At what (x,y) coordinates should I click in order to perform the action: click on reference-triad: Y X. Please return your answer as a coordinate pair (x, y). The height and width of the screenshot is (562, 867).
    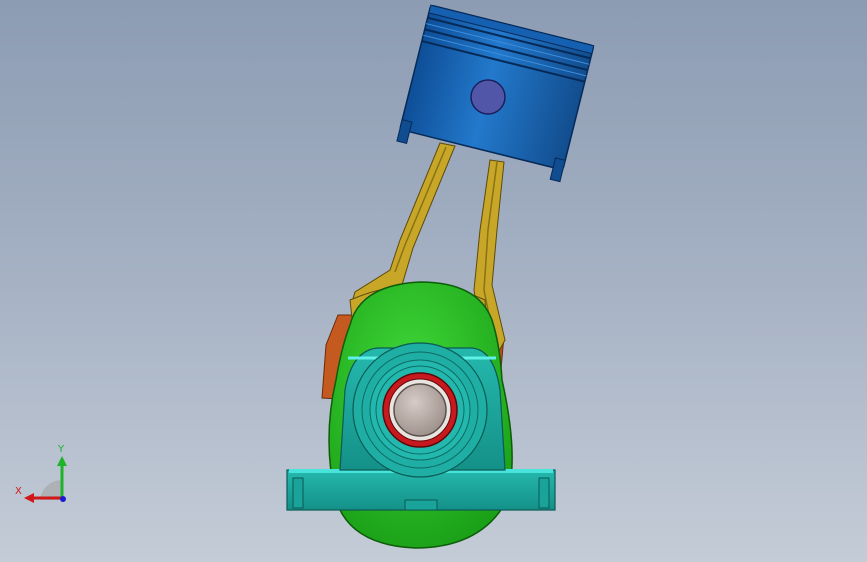
    Looking at the image, I should click on (45, 475).